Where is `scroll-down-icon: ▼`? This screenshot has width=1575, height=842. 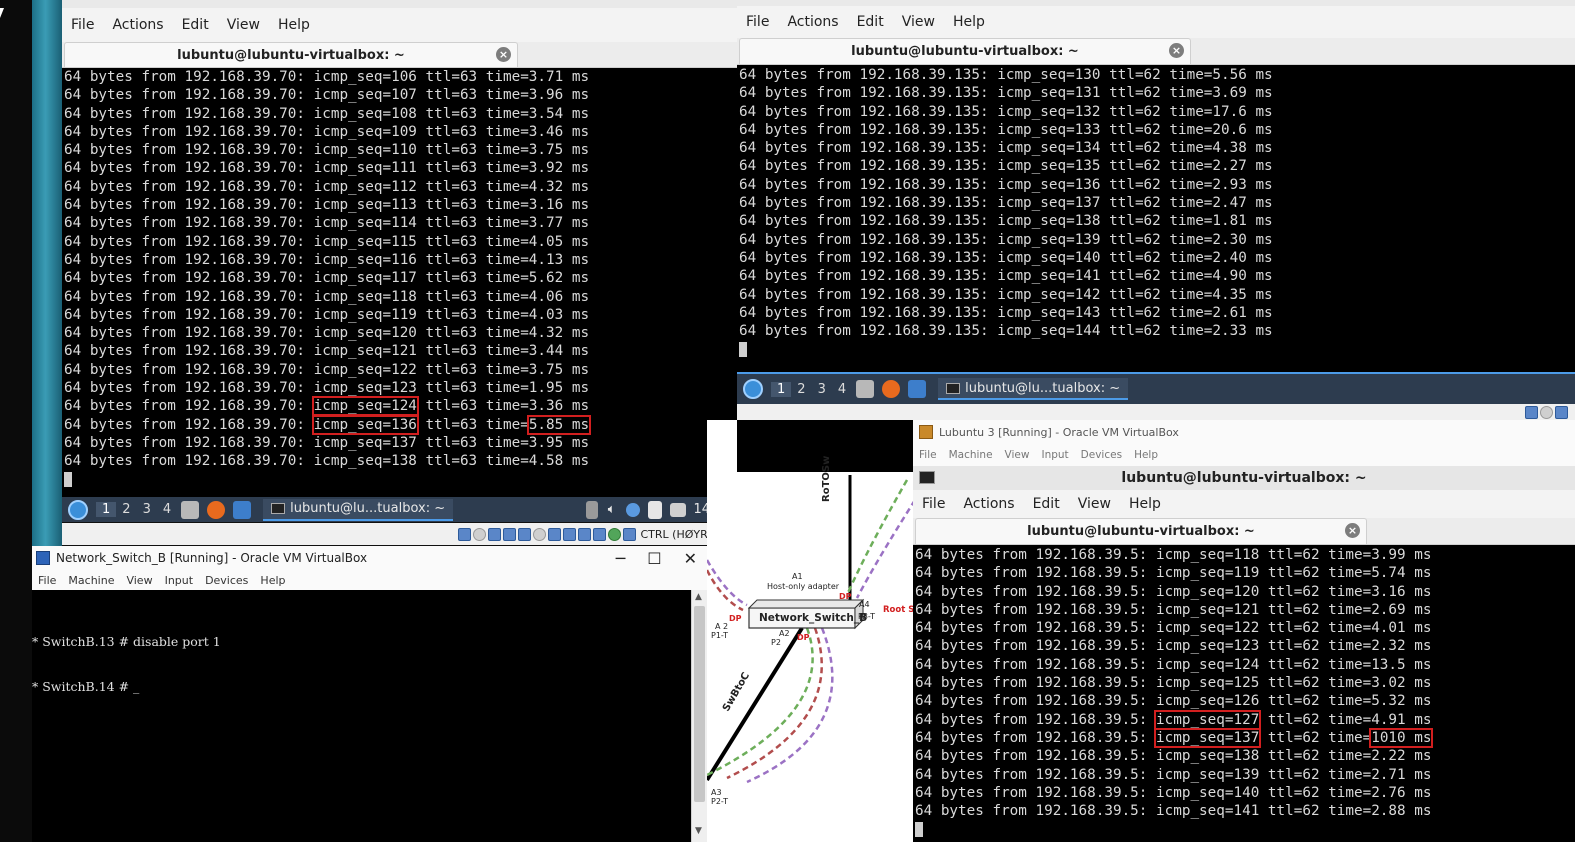 scroll-down-icon: ▼ is located at coordinates (698, 831).